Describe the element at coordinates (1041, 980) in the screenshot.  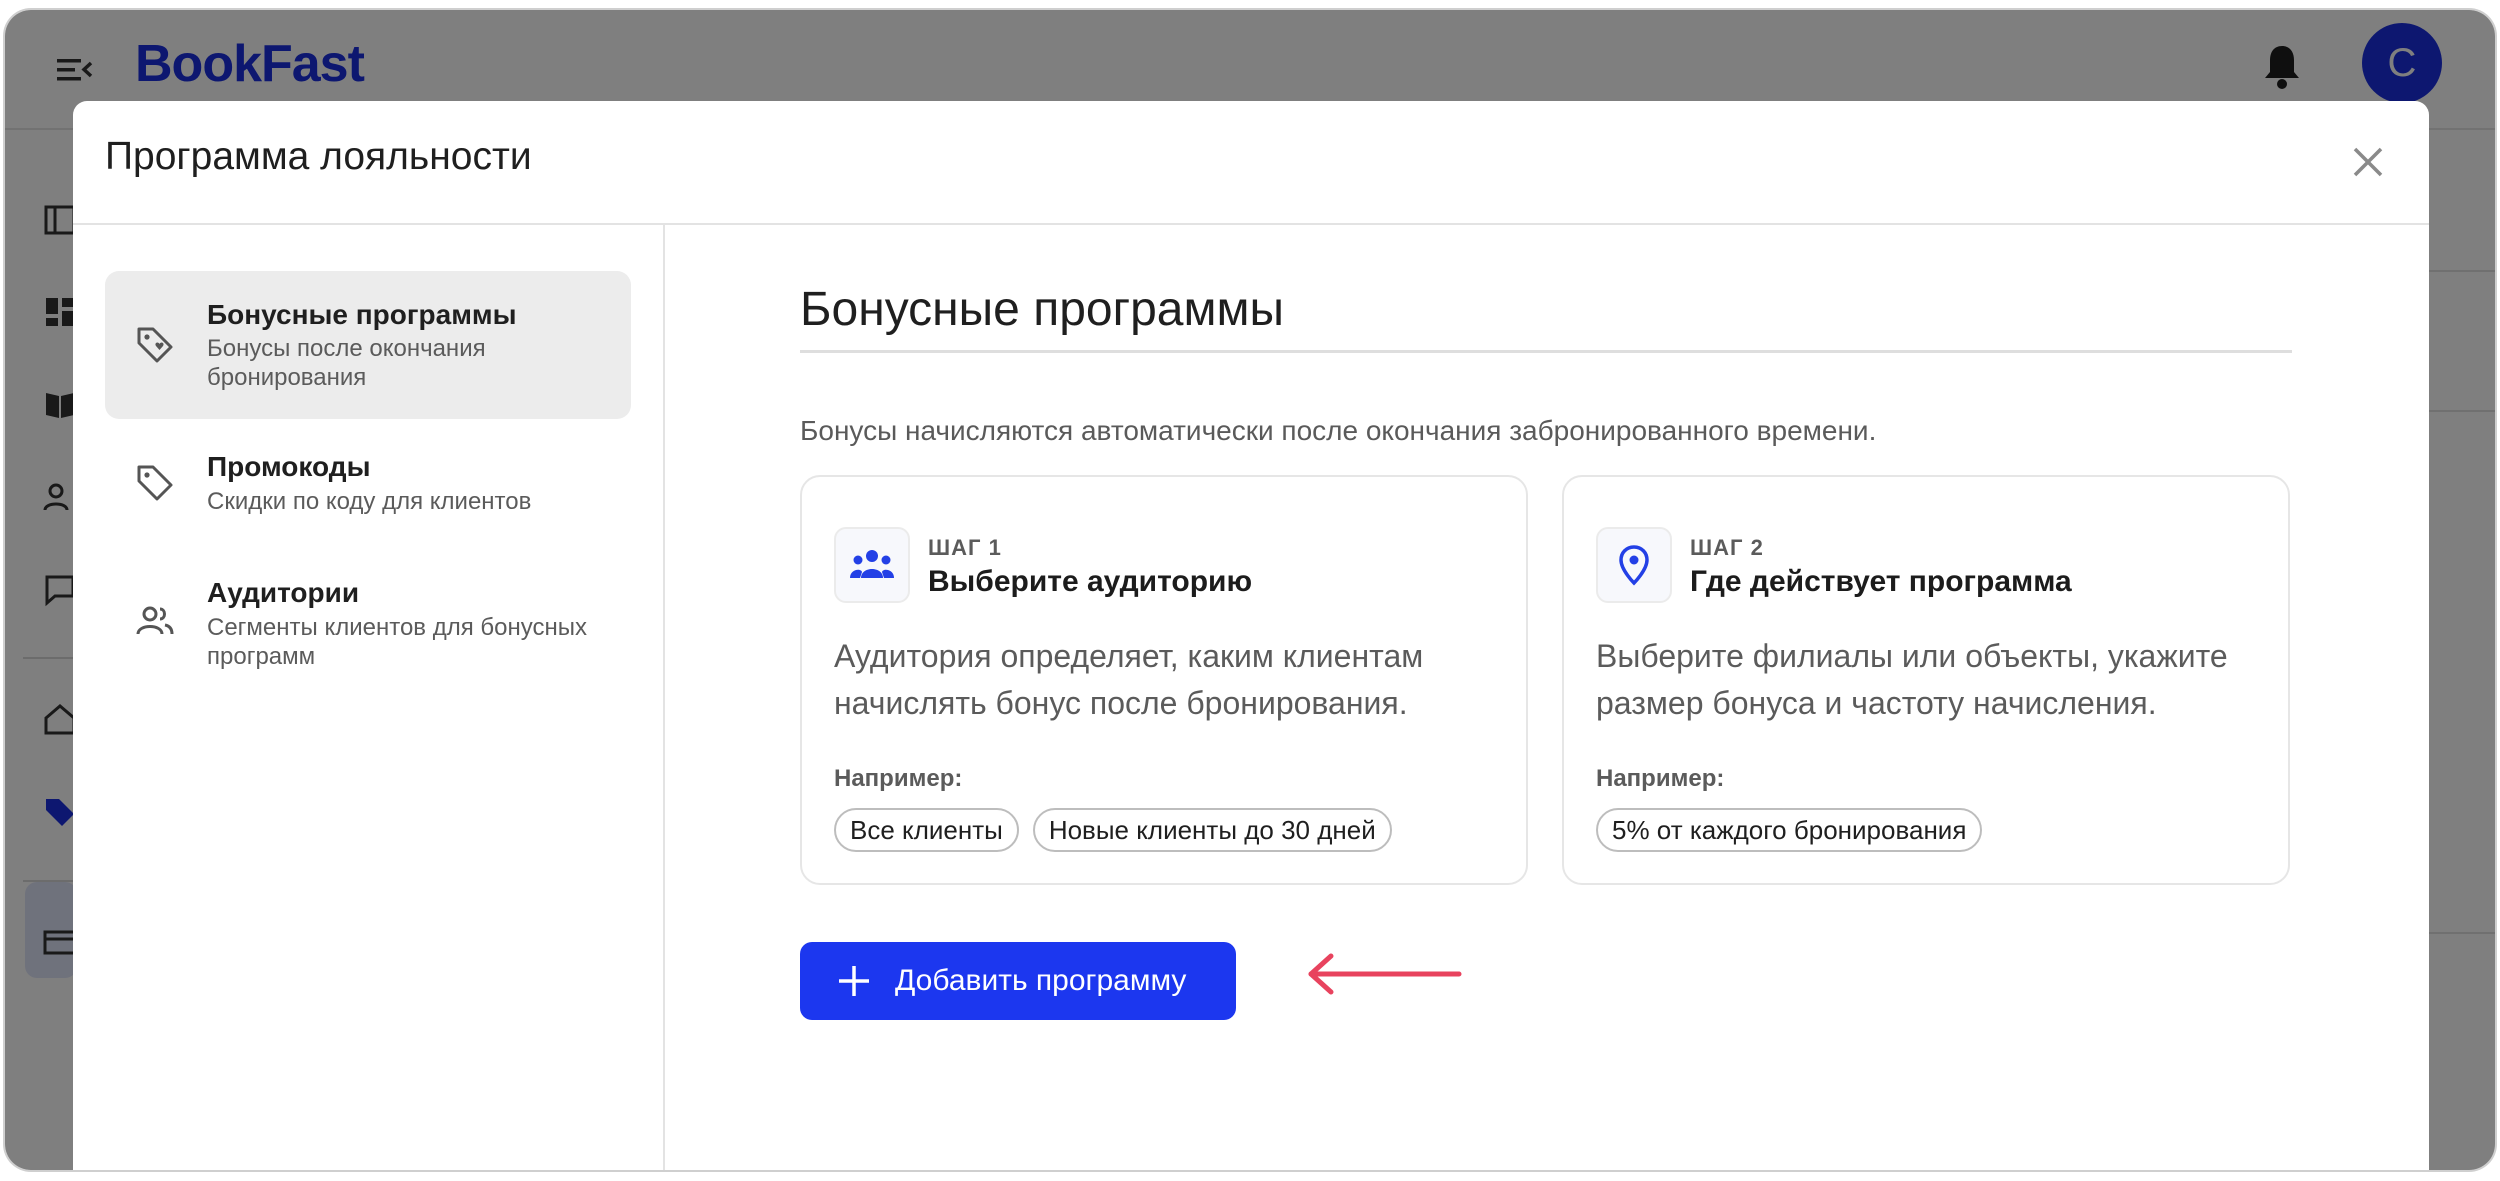
I see `add-program-label: Добавить программу` at that location.